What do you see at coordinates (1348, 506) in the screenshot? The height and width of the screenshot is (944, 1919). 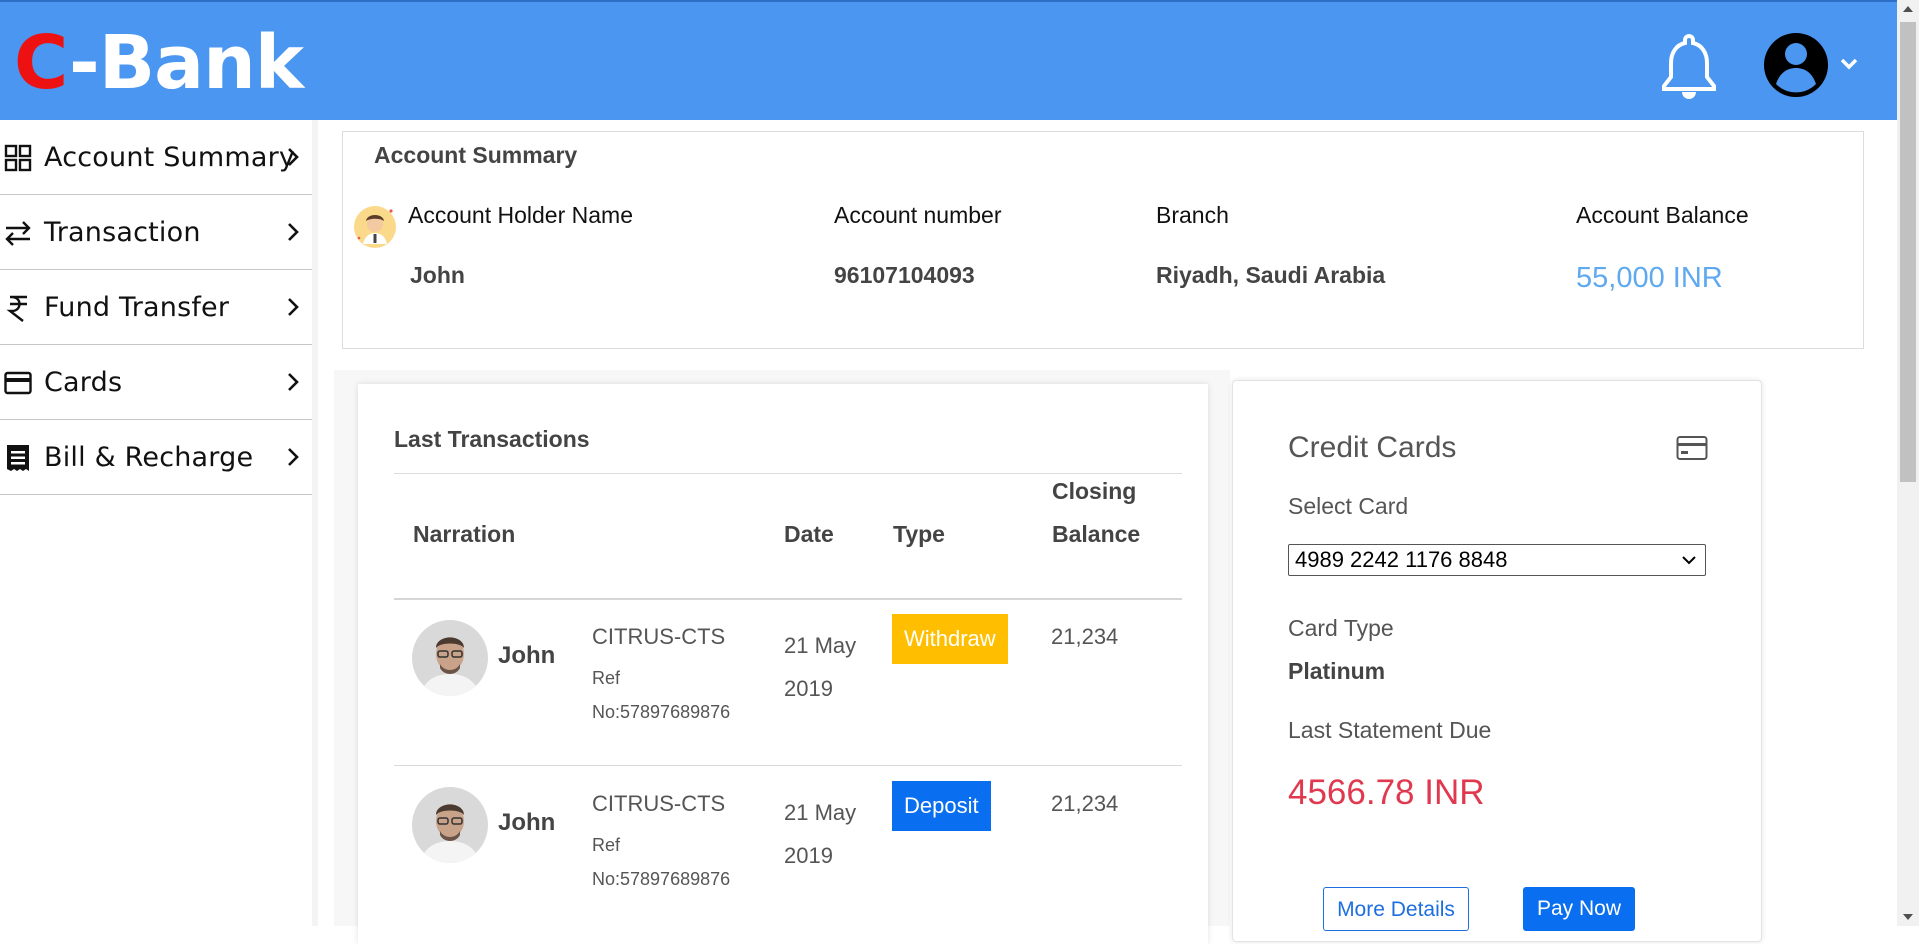 I see `select-card-label: Select Card` at bounding box center [1348, 506].